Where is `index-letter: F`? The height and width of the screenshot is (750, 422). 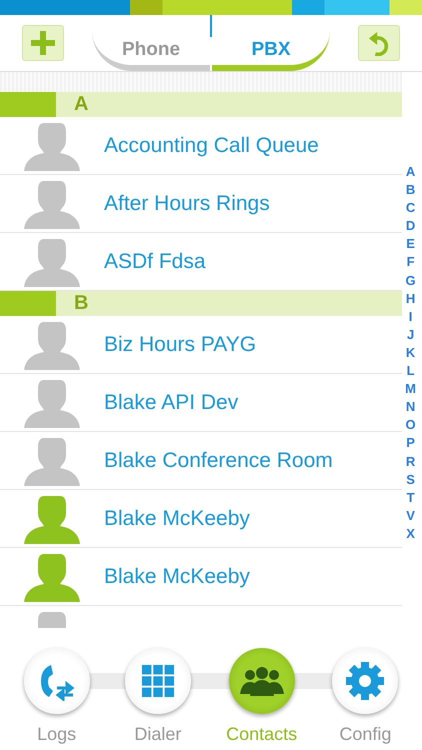 index-letter: F is located at coordinates (410, 262).